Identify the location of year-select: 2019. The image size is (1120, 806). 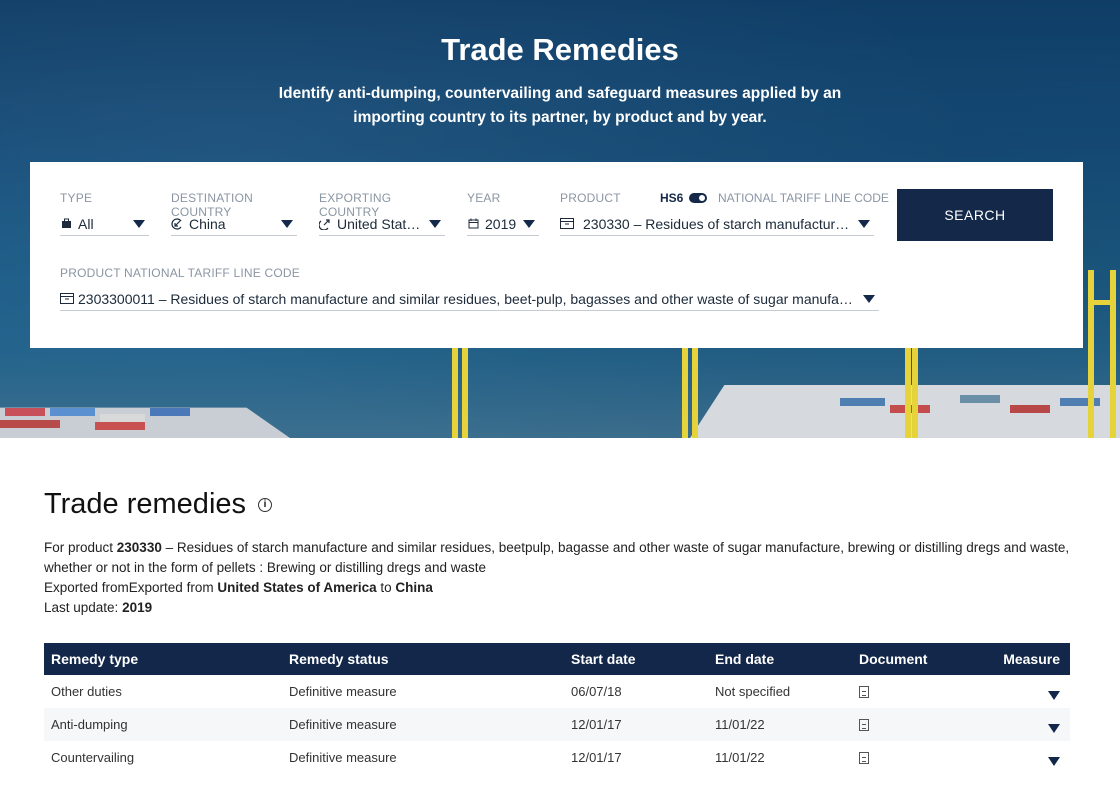
(503, 224).